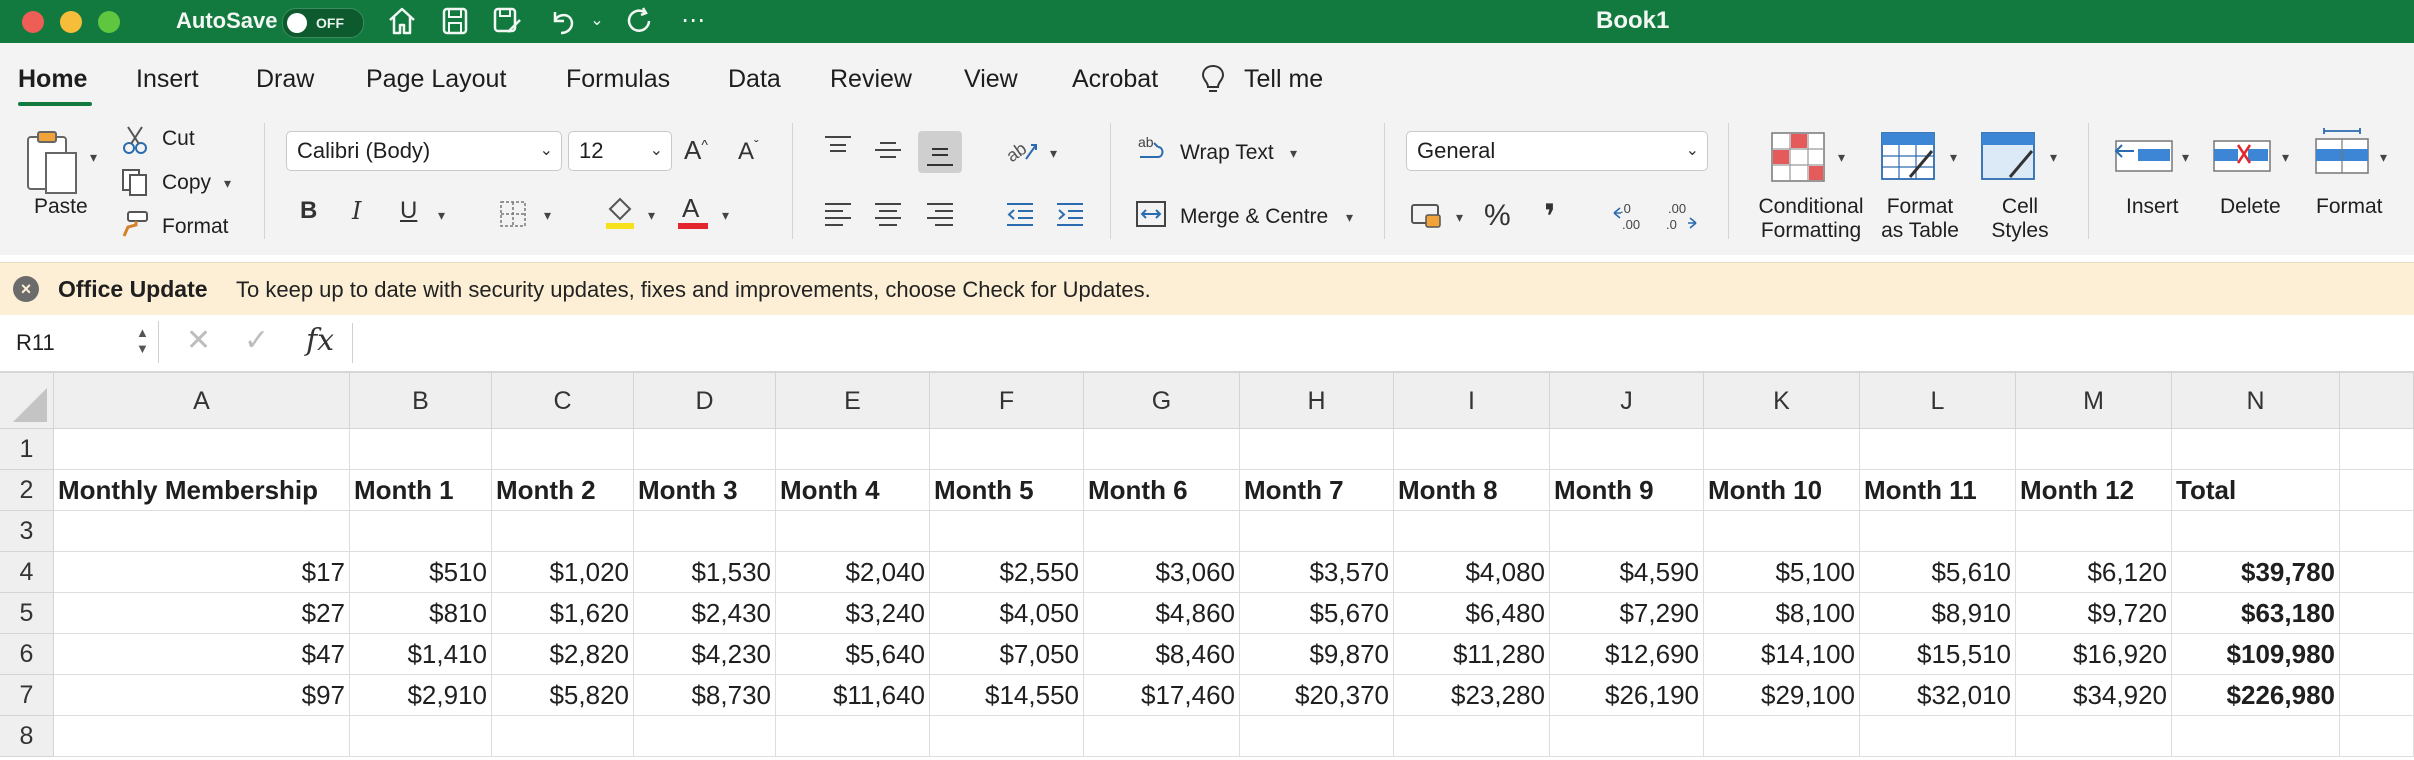 Image resolution: width=2414 pixels, height=760 pixels. What do you see at coordinates (1682, 218) in the screenshot?
I see `decrease-decimal-icon: .00.0` at bounding box center [1682, 218].